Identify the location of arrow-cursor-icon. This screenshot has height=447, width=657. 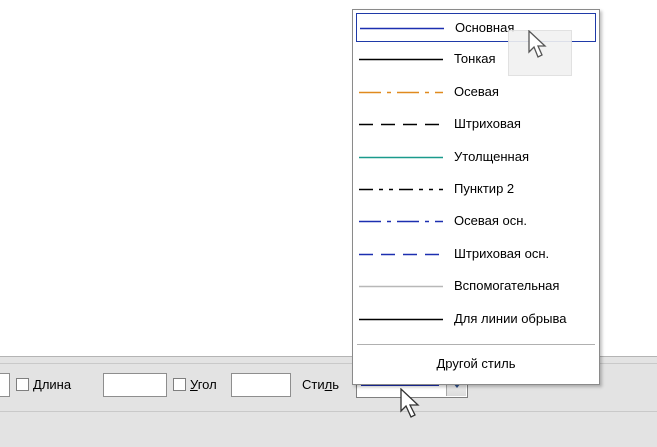
(537, 44).